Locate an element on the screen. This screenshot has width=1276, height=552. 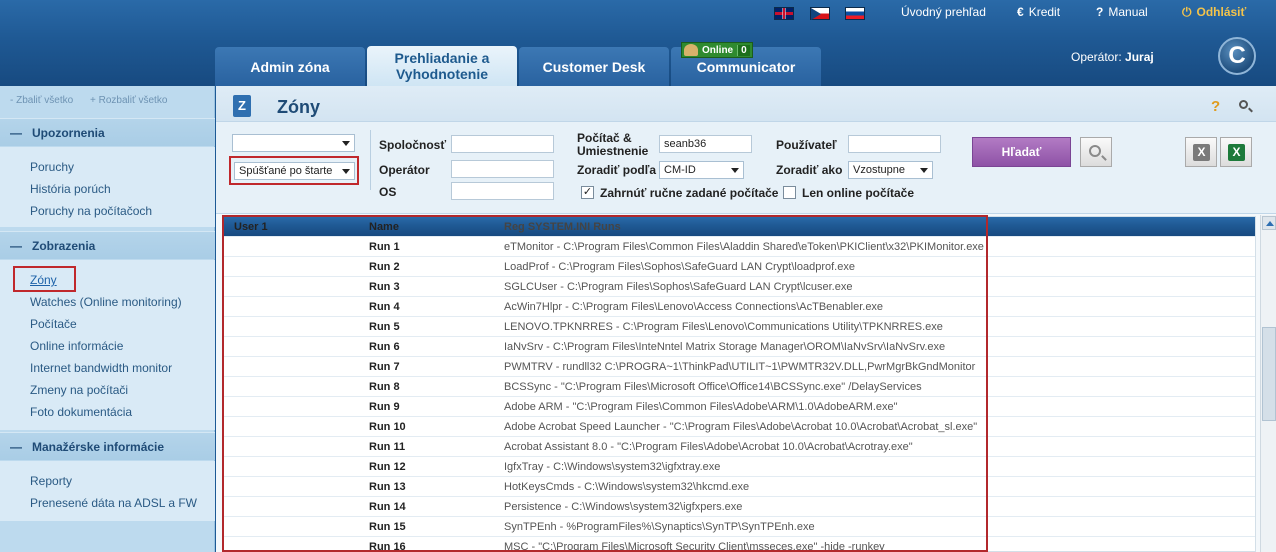
zoom-plus-icon is located at coordinates (1095, 151).